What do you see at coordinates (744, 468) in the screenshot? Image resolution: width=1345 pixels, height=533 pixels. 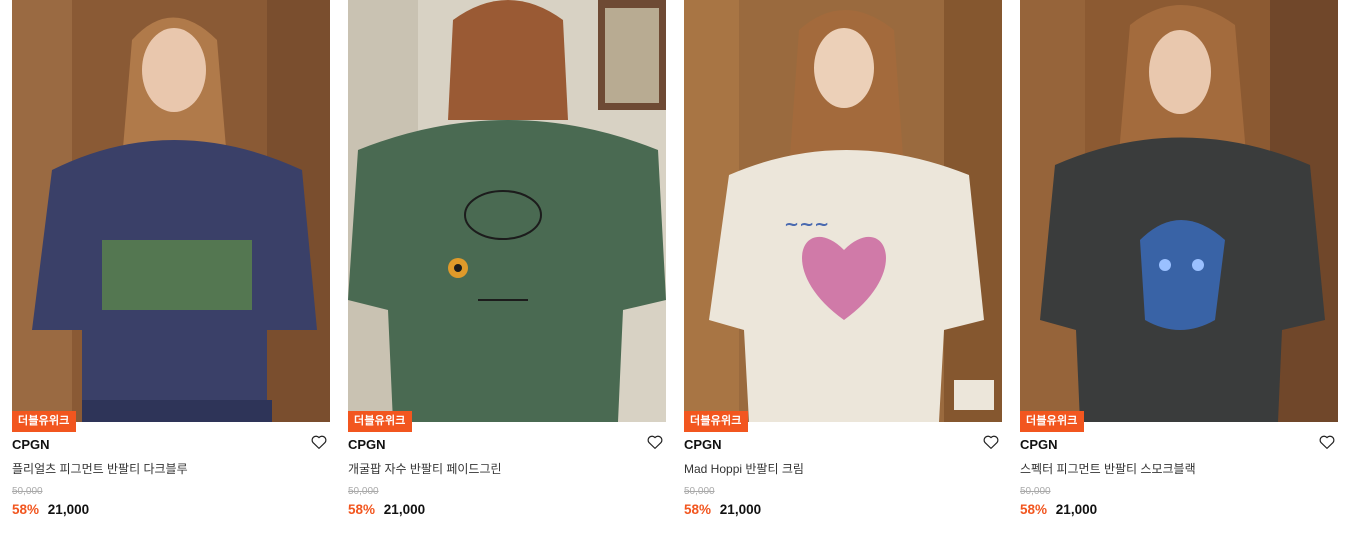 I see `product-name: Mad Hoppi 반팔티 크림` at bounding box center [744, 468].